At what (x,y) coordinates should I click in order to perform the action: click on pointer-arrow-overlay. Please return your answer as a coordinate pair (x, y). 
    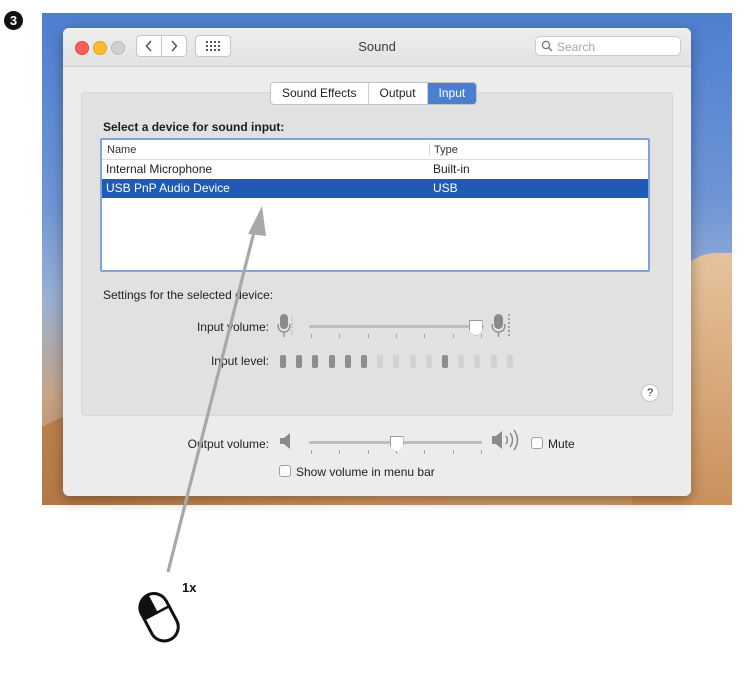
    Looking at the image, I should click on (216, 389).